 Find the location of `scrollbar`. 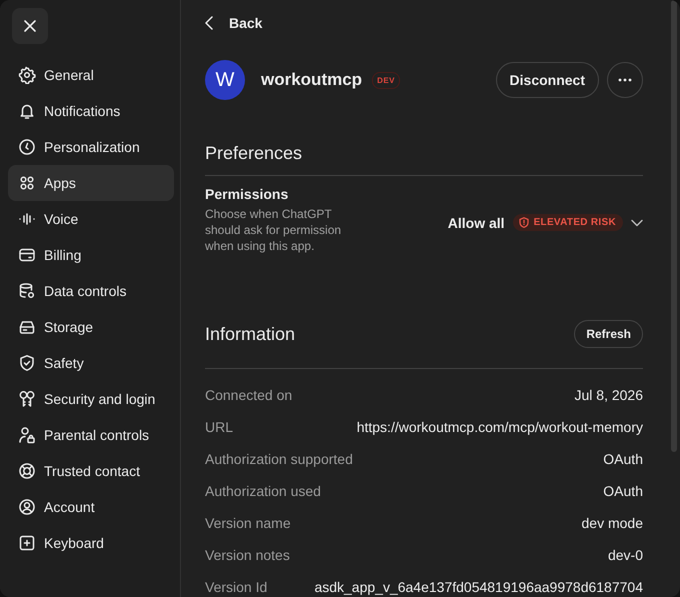

scrollbar is located at coordinates (674, 226).